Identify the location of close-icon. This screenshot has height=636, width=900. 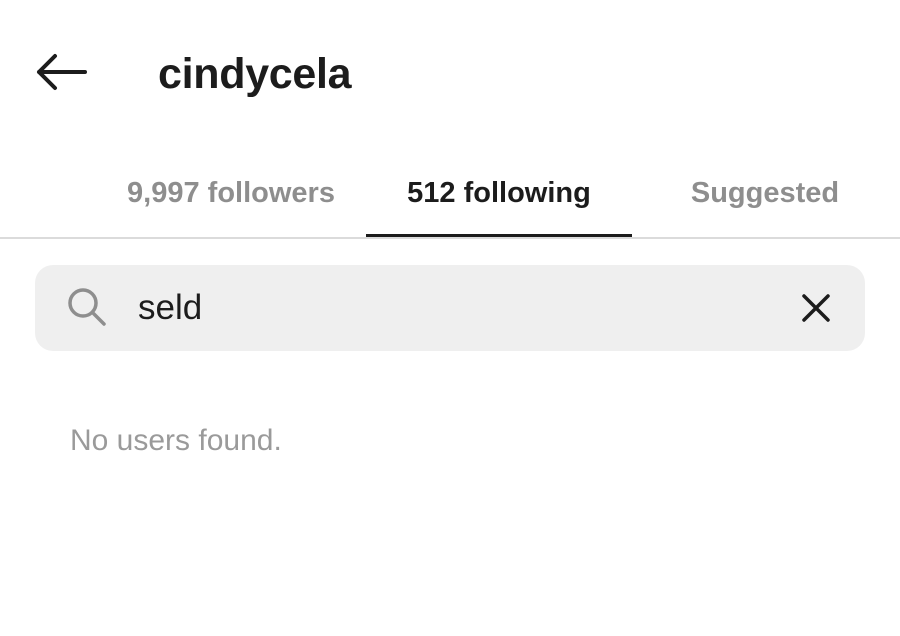
(816, 308).